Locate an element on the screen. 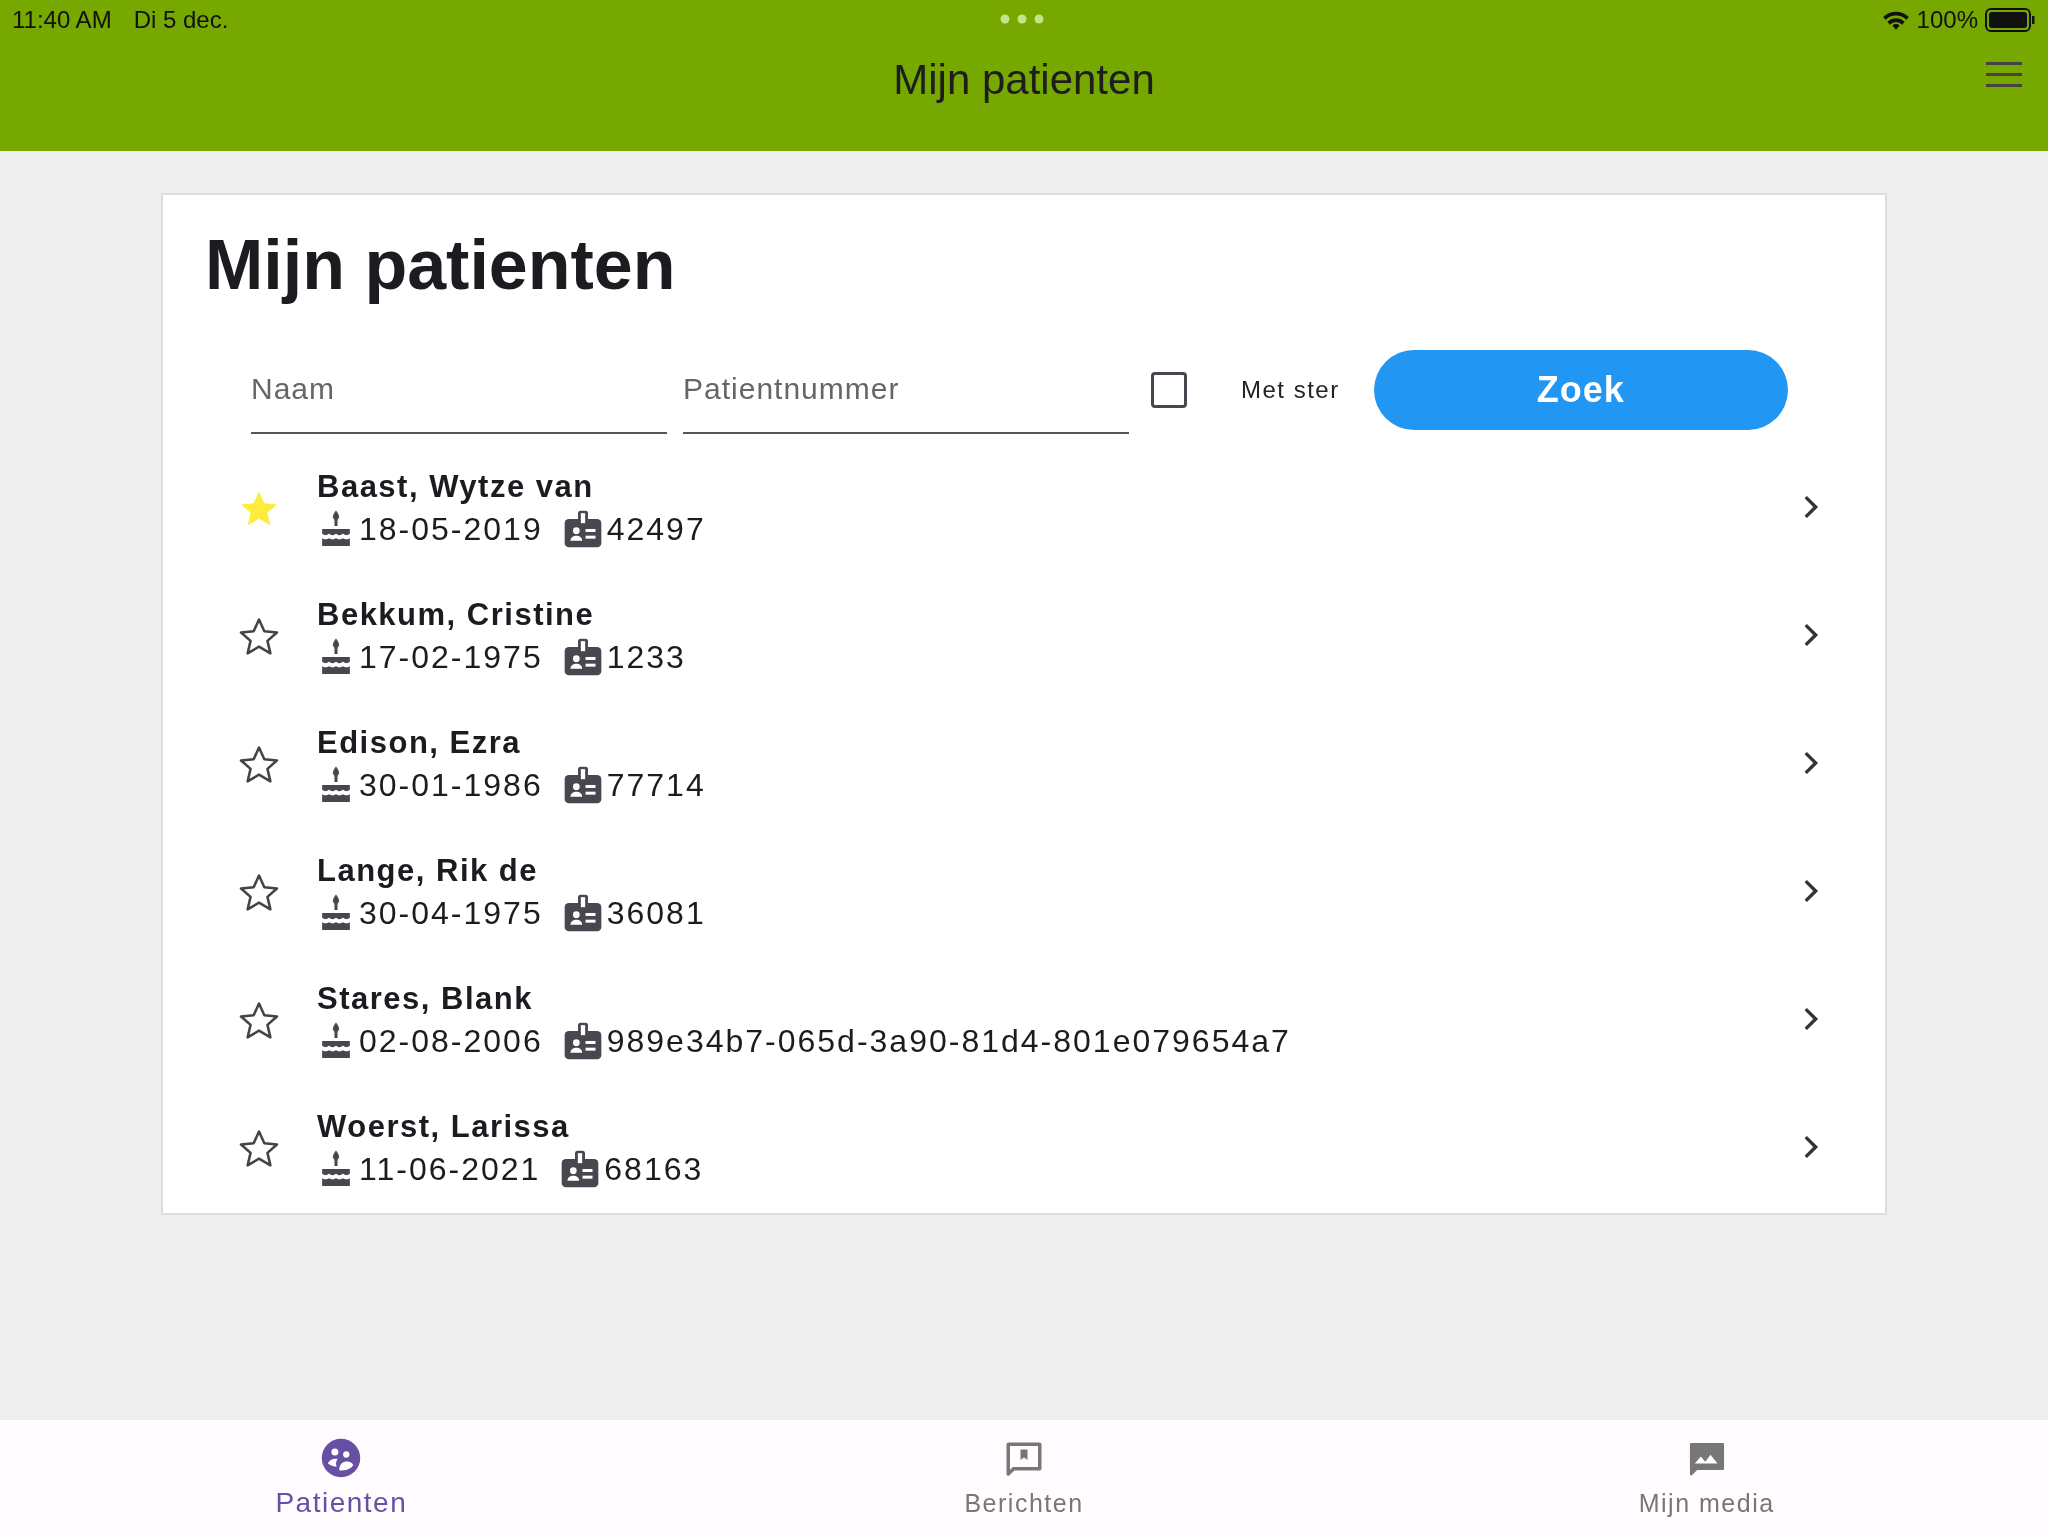 The image size is (2048, 1536). battery-icon is located at coordinates (2010, 20).